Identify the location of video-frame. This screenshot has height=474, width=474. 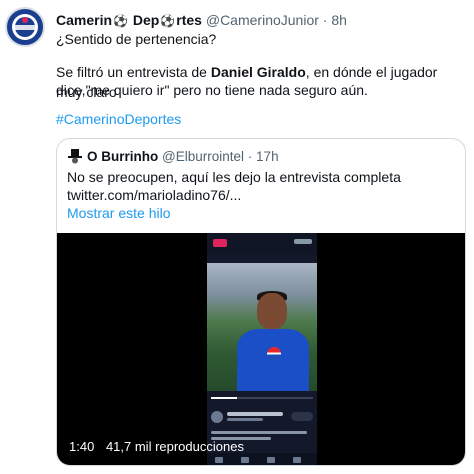
(262, 349).